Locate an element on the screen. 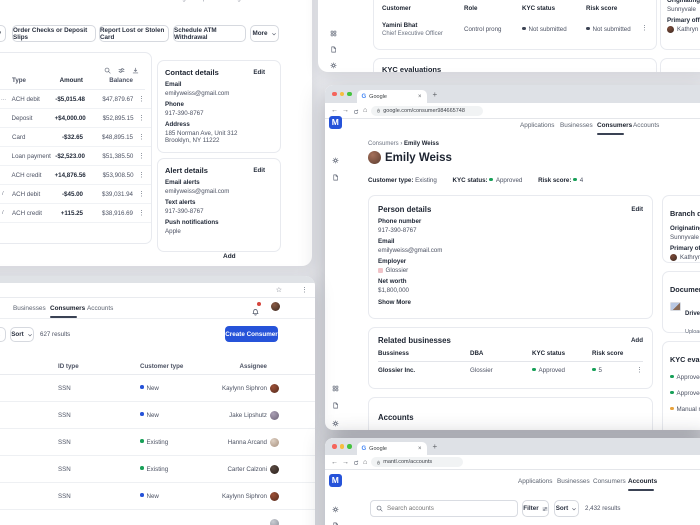 The width and height of the screenshot is (700, 525). transaction-row: 7 ACH debit -$45.00 $39,031.94 ⋮ is located at coordinates (75, 194).